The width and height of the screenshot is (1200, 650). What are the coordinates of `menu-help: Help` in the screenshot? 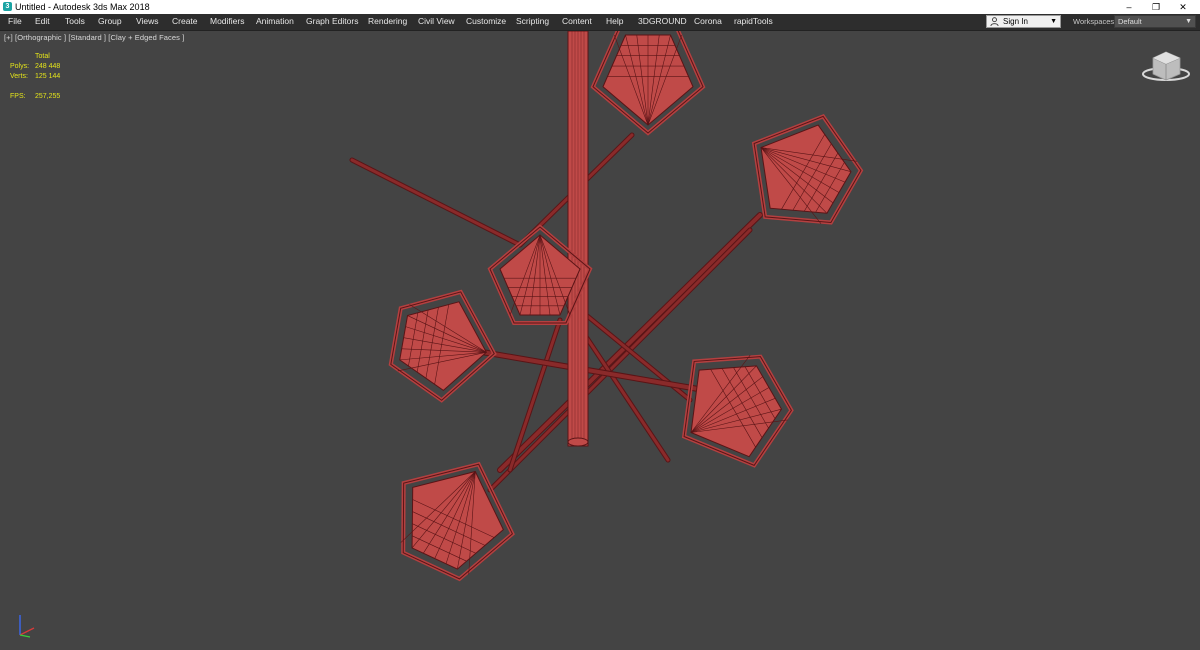 It's located at (614, 22).